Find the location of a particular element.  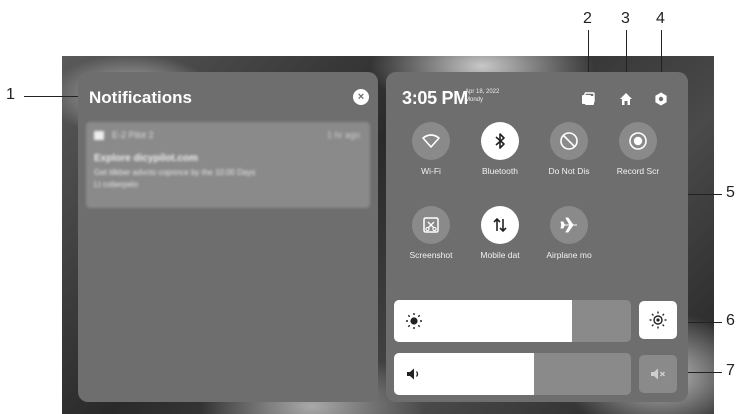

tile-bluetooth: Bluetooth is located at coordinates (500, 149).